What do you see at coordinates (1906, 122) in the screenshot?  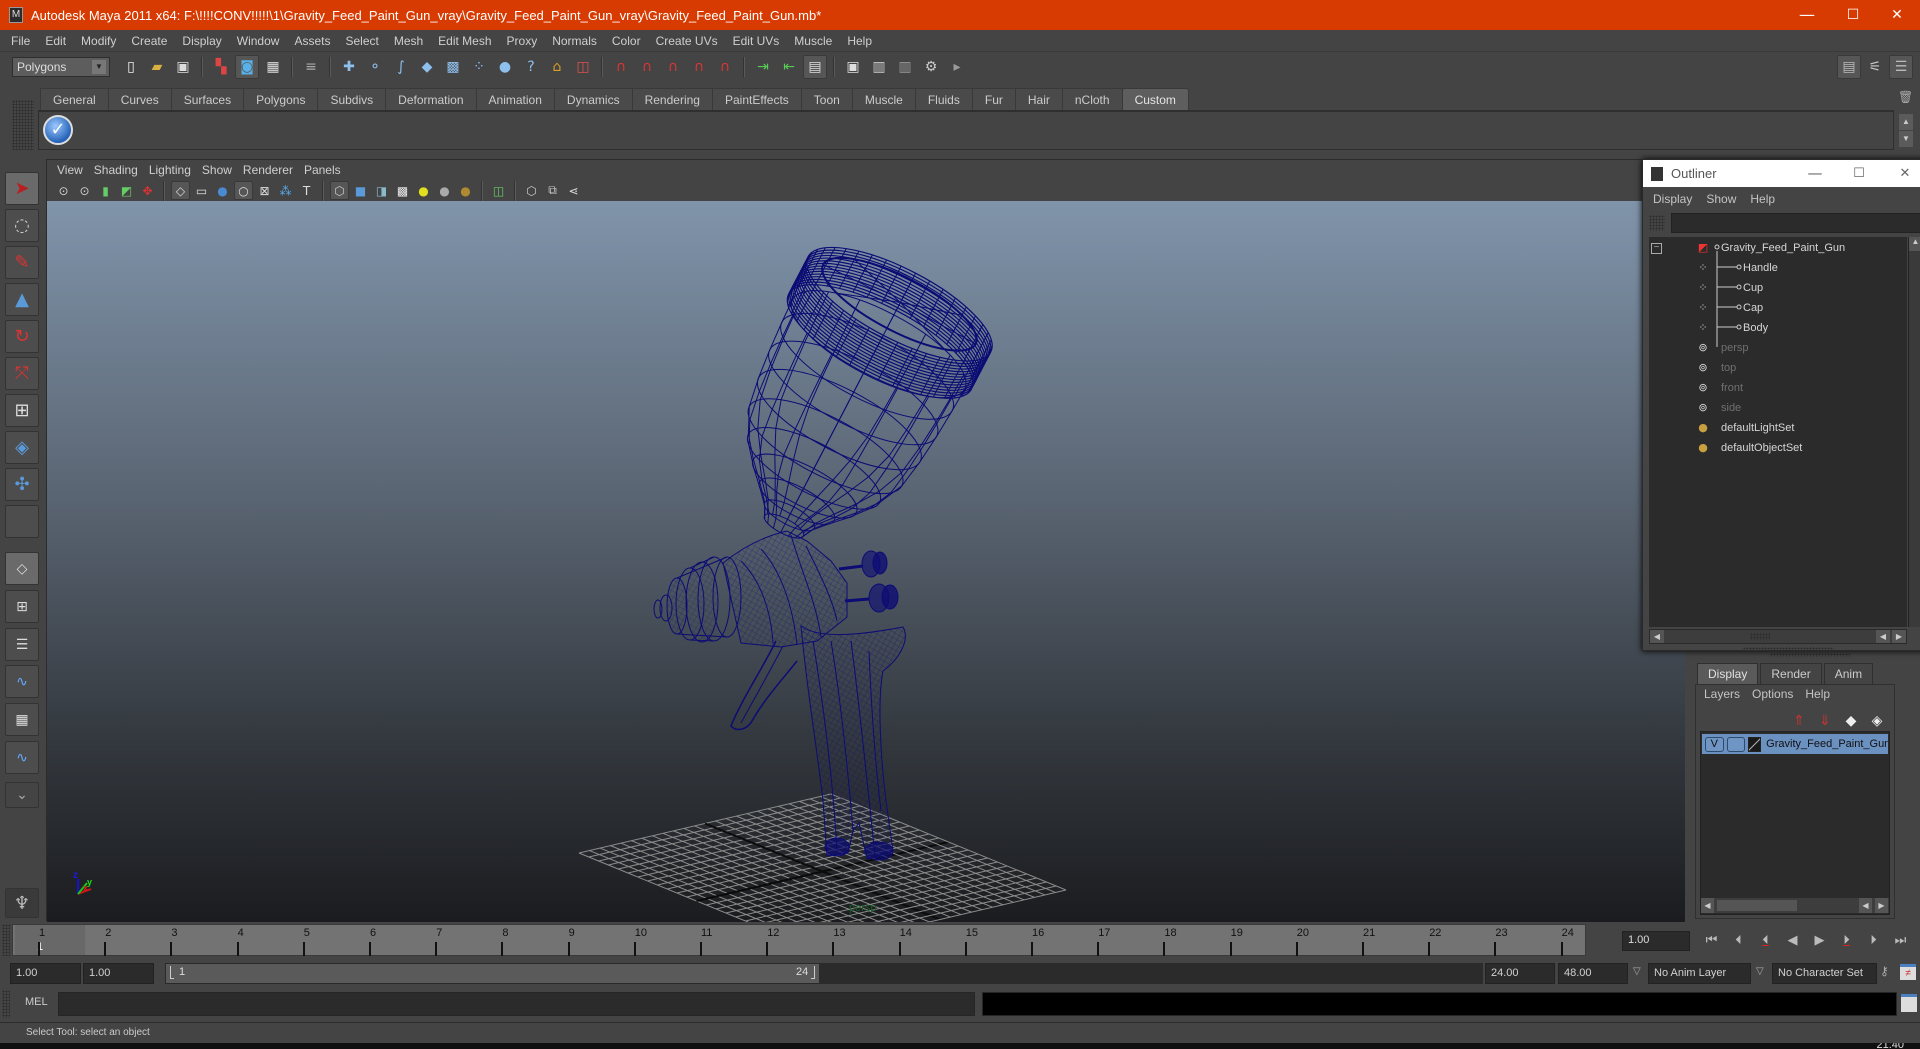 I see `shelf-scroll-up-button: ▲` at bounding box center [1906, 122].